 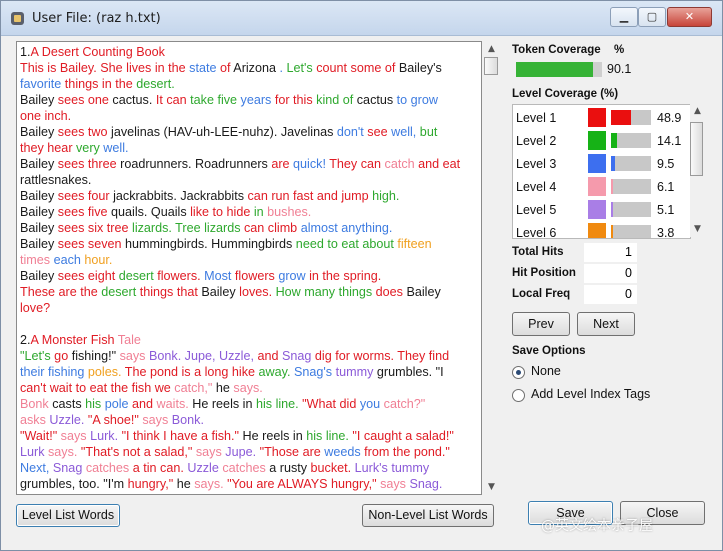 What do you see at coordinates (253, 68) in the screenshot?
I see `text-segment: Arizona` at bounding box center [253, 68].